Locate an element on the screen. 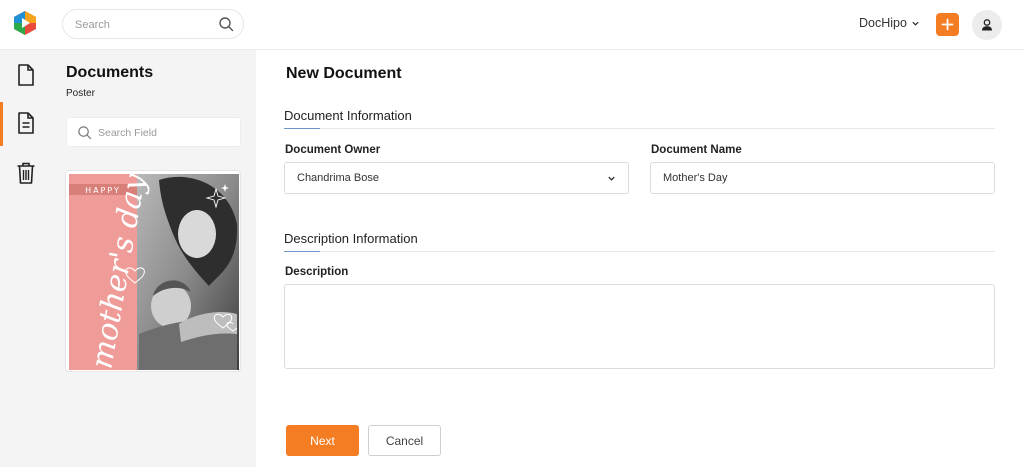 The height and width of the screenshot is (467, 1024). top-bar: DocHipo is located at coordinates (512, 25).